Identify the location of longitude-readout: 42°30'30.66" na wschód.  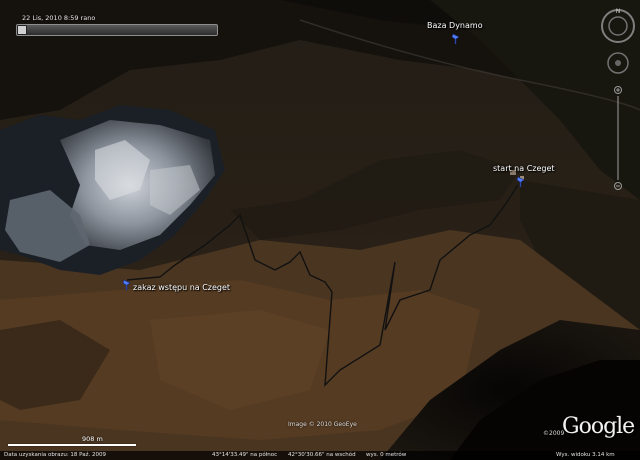
(322, 455).